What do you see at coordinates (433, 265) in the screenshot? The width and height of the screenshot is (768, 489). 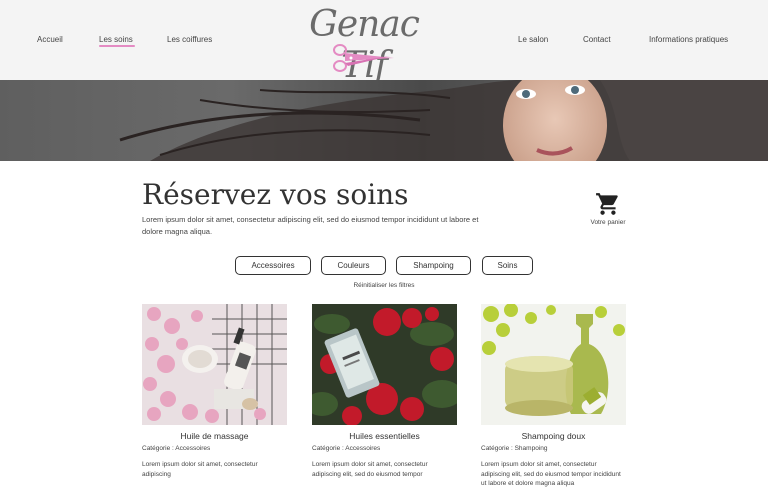 I see `filter-shampoing: Shampoing` at bounding box center [433, 265].